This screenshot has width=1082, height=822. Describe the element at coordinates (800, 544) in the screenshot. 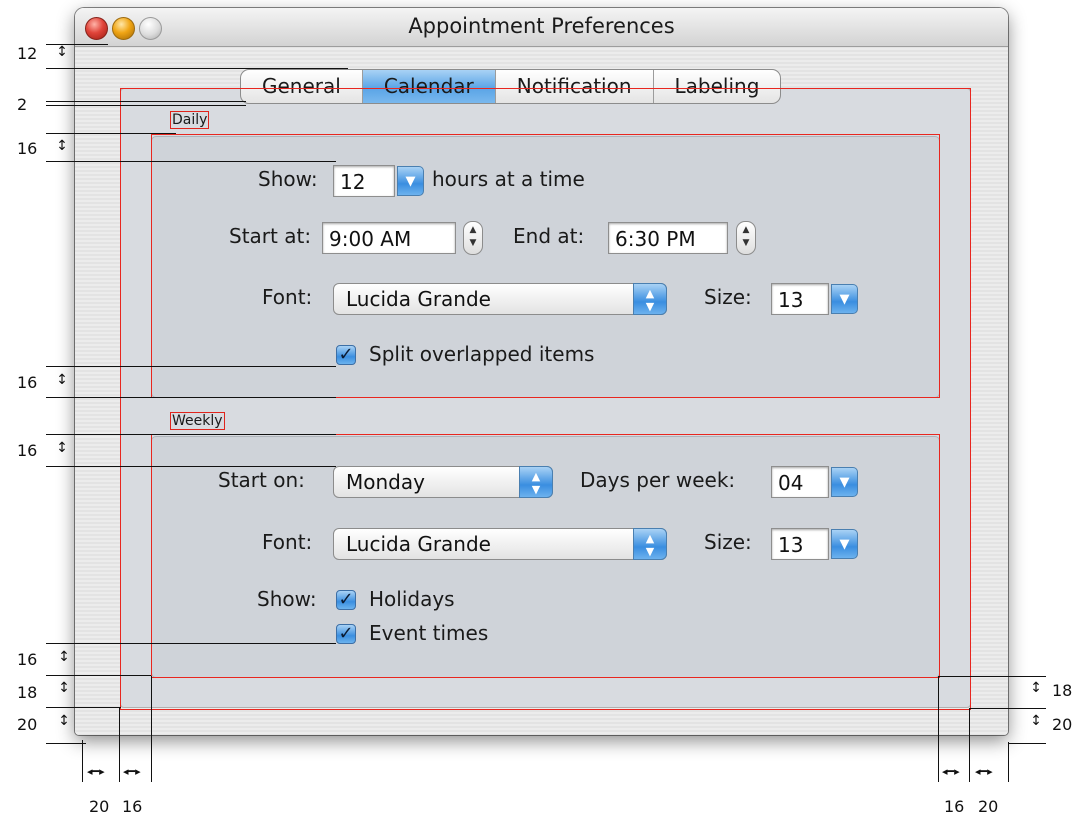

I see `weekly-size-combo: 13` at that location.